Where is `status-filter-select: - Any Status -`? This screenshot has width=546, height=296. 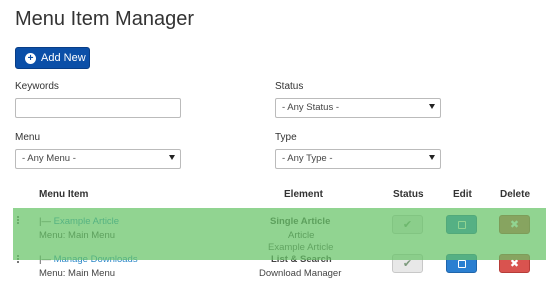
status-filter-select: - Any Status - is located at coordinates (358, 108).